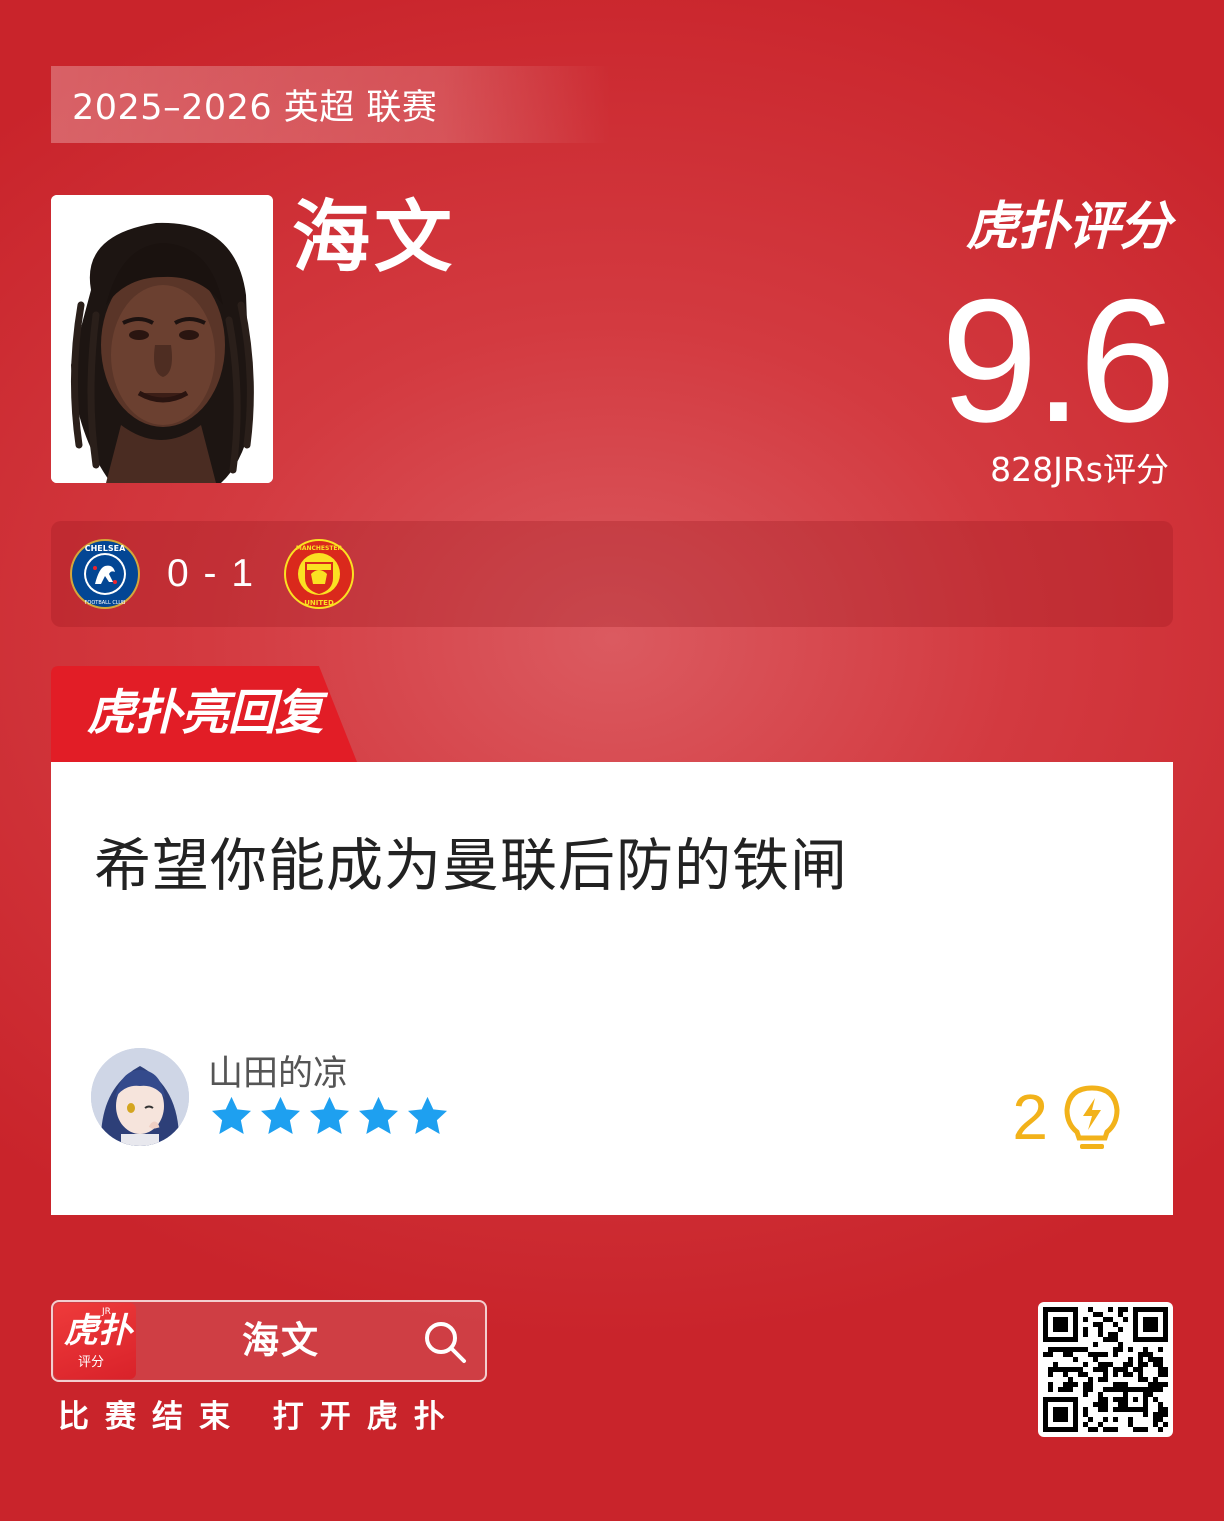 This screenshot has width=1224, height=1521. I want to click on match-score: 0 - 1, so click(211, 573).